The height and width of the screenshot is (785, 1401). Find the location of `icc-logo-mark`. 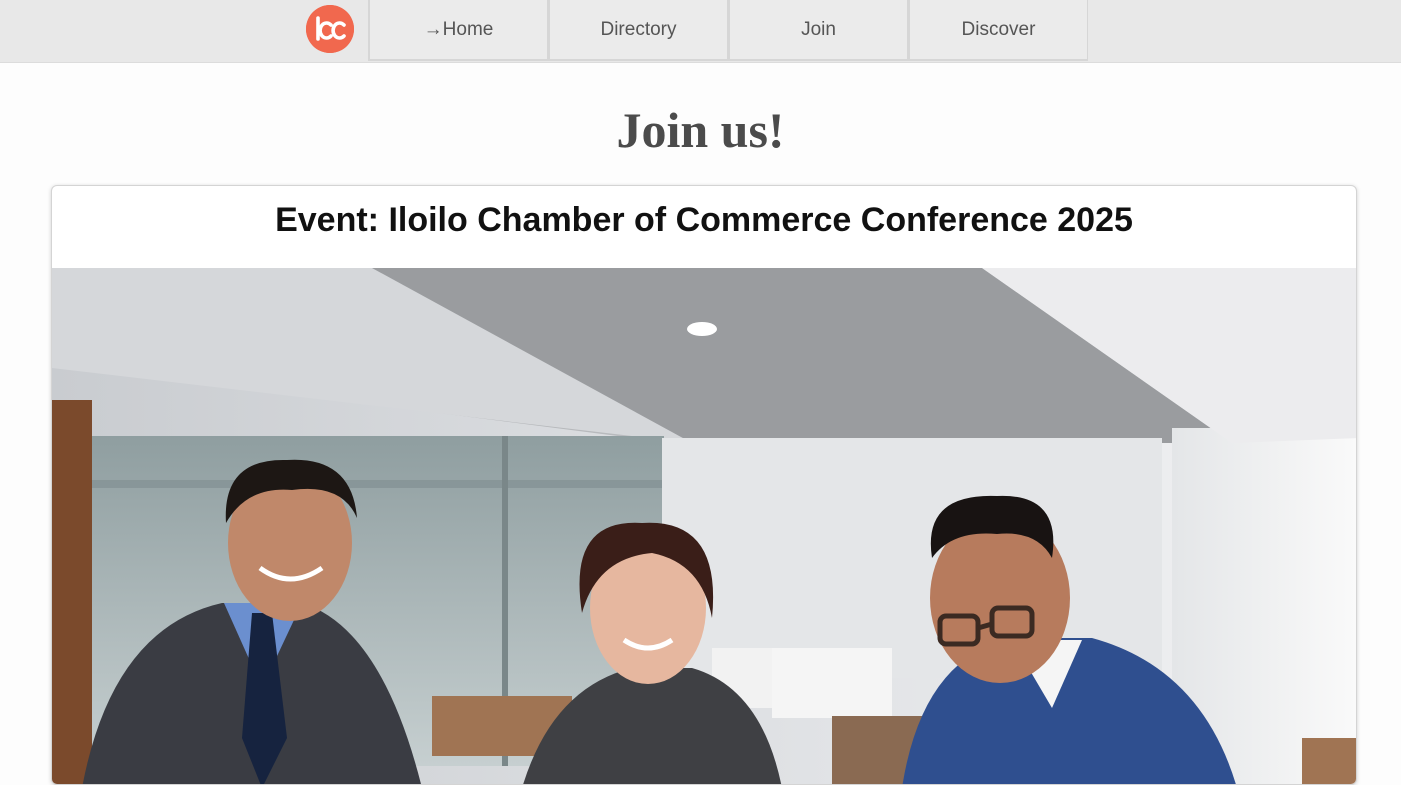

icc-logo-mark is located at coordinates (330, 29).